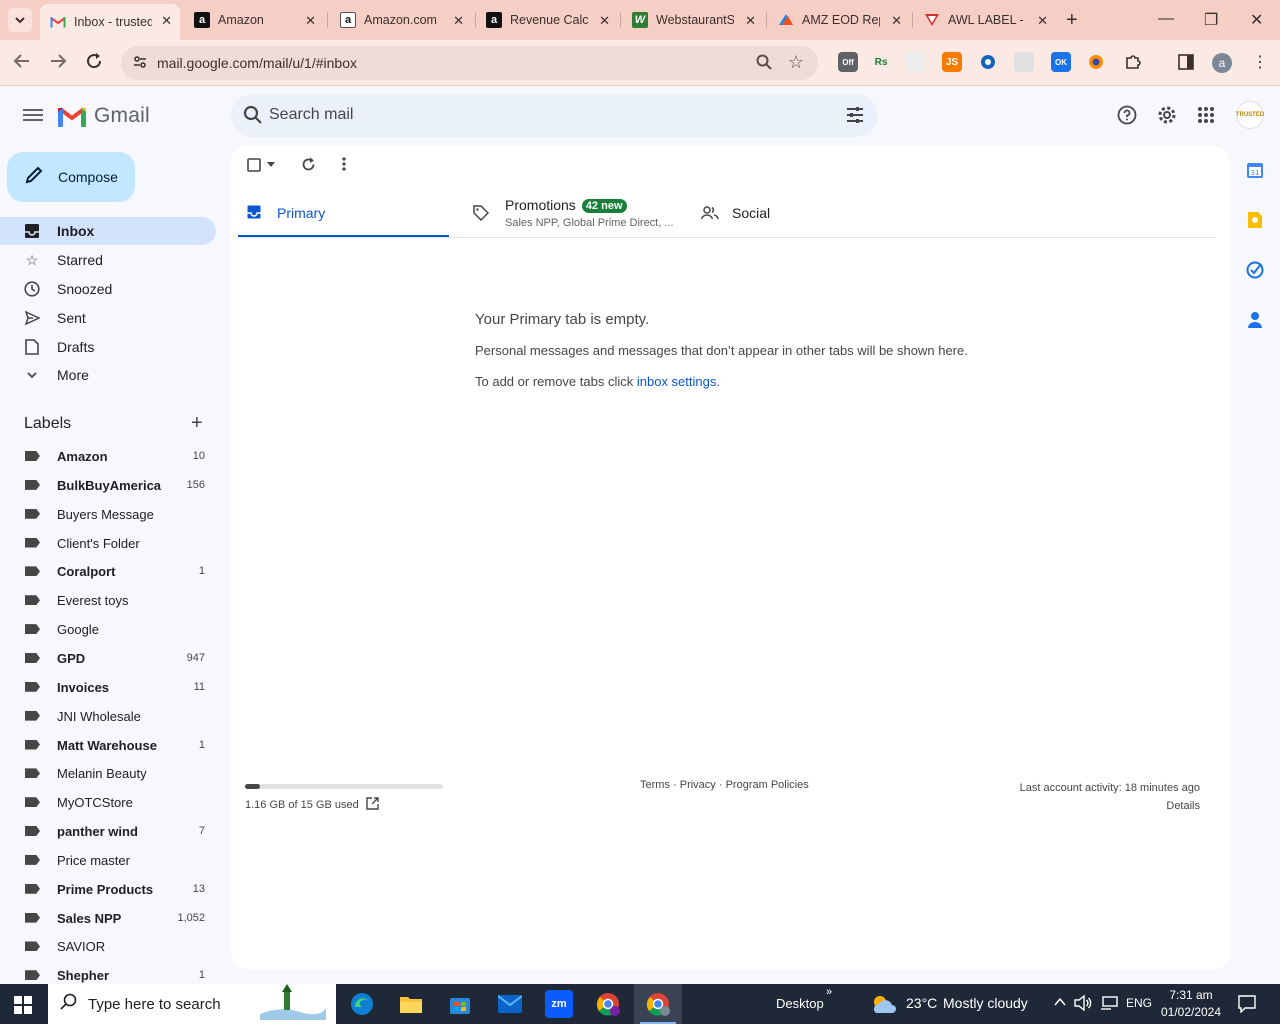 Image resolution: width=1280 pixels, height=1024 pixels. I want to click on search-input, so click(549, 115).